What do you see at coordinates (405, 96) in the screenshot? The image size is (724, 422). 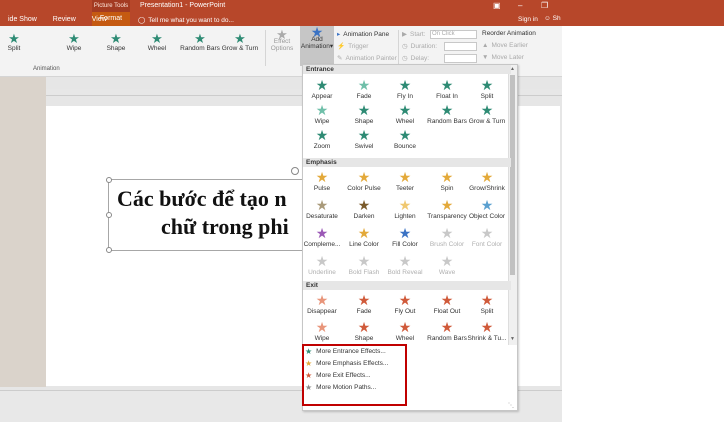 I see `effect-label: Fly In` at bounding box center [405, 96].